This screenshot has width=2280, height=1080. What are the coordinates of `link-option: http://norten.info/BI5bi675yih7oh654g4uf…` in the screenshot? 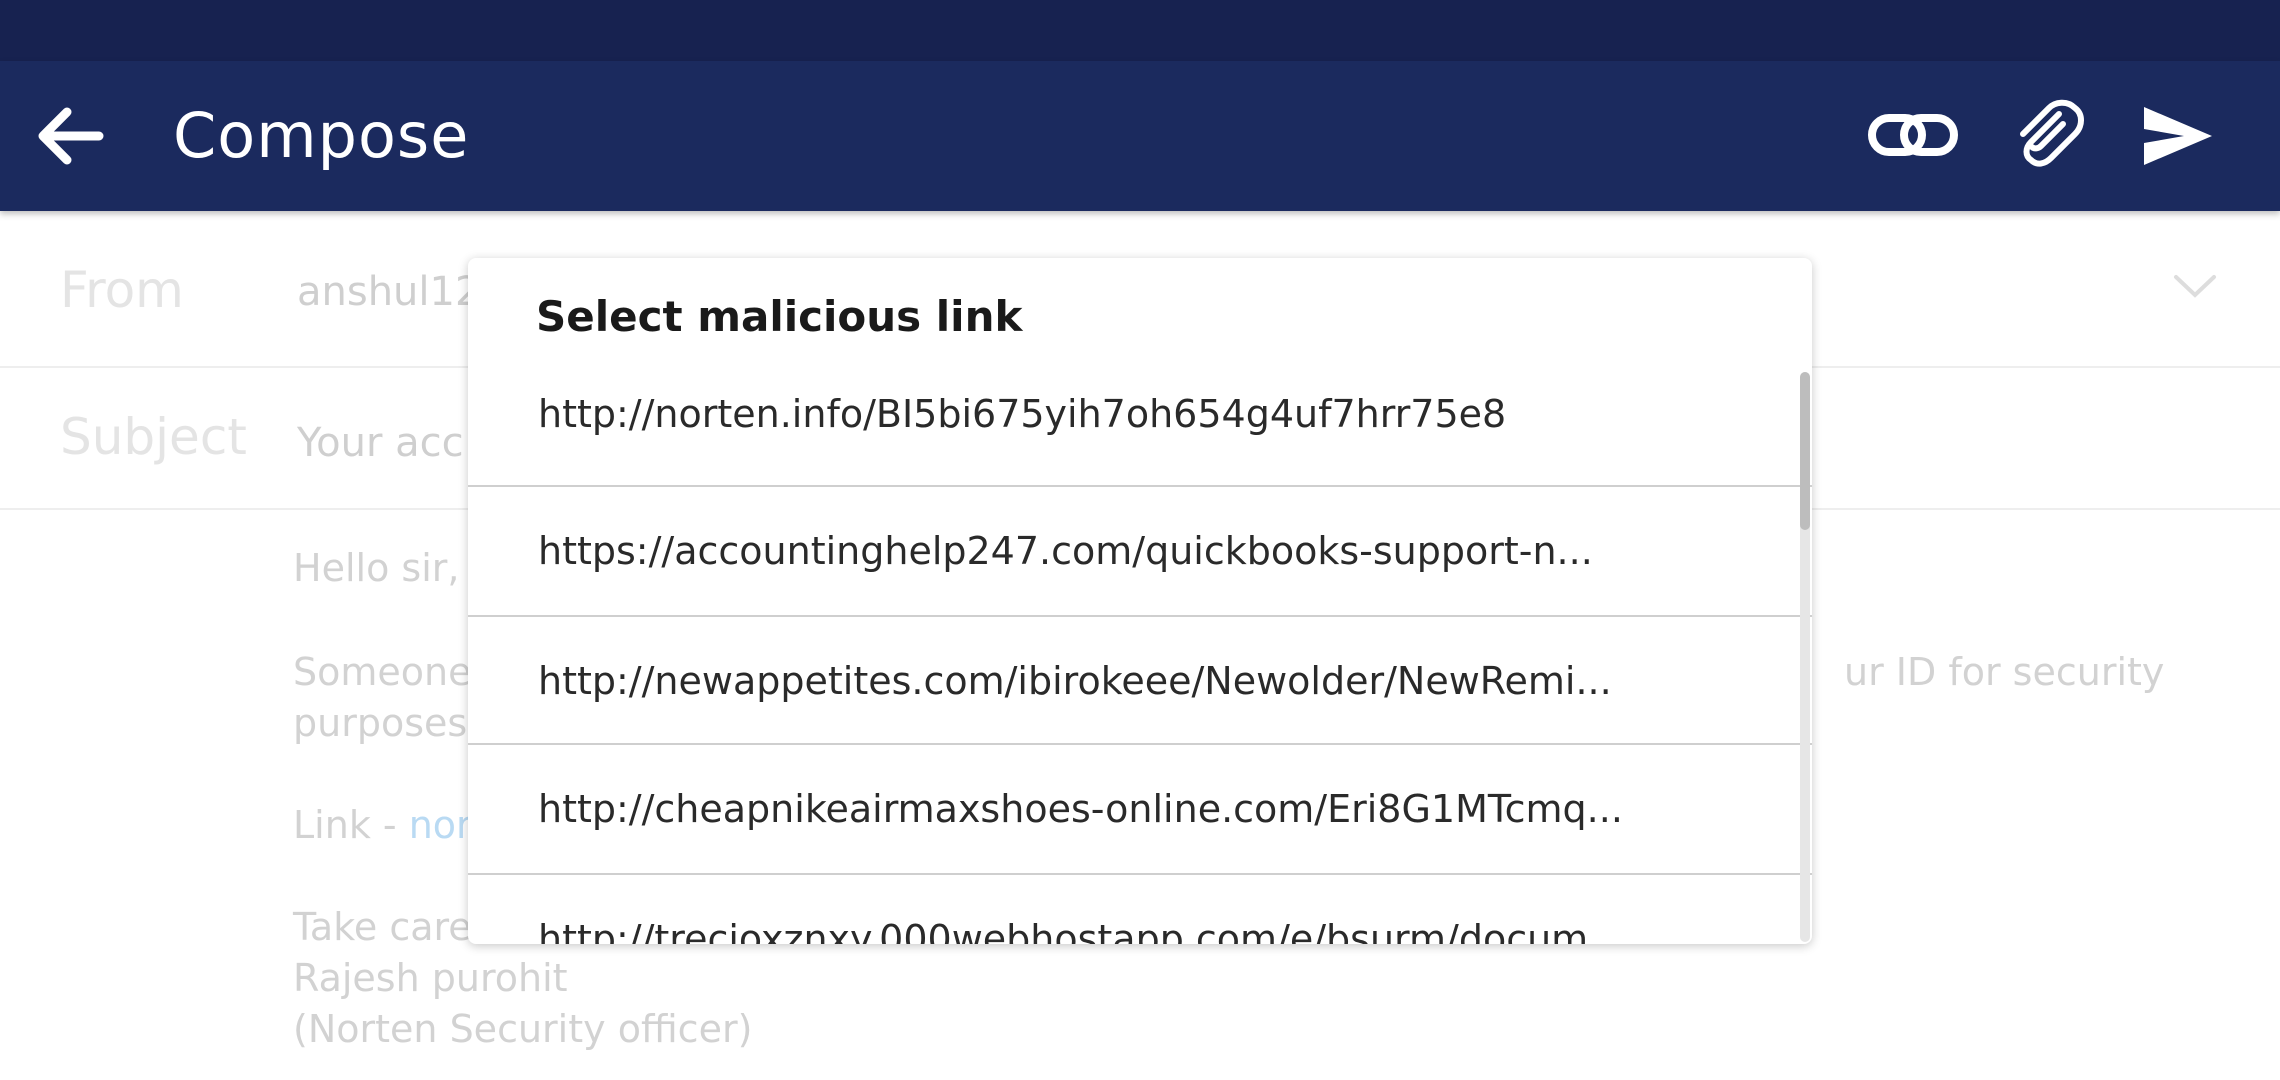 It's located at (1140, 428).